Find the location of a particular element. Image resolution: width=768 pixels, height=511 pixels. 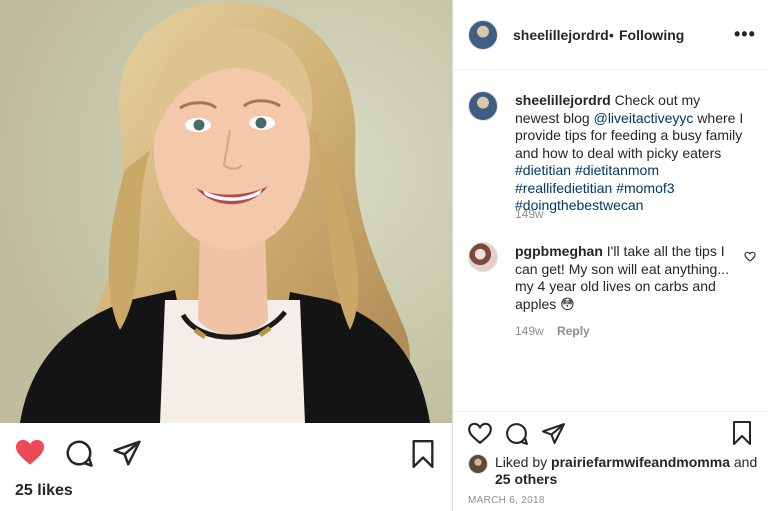

comment-meta: 149w Reply is located at coordinates (552, 331).